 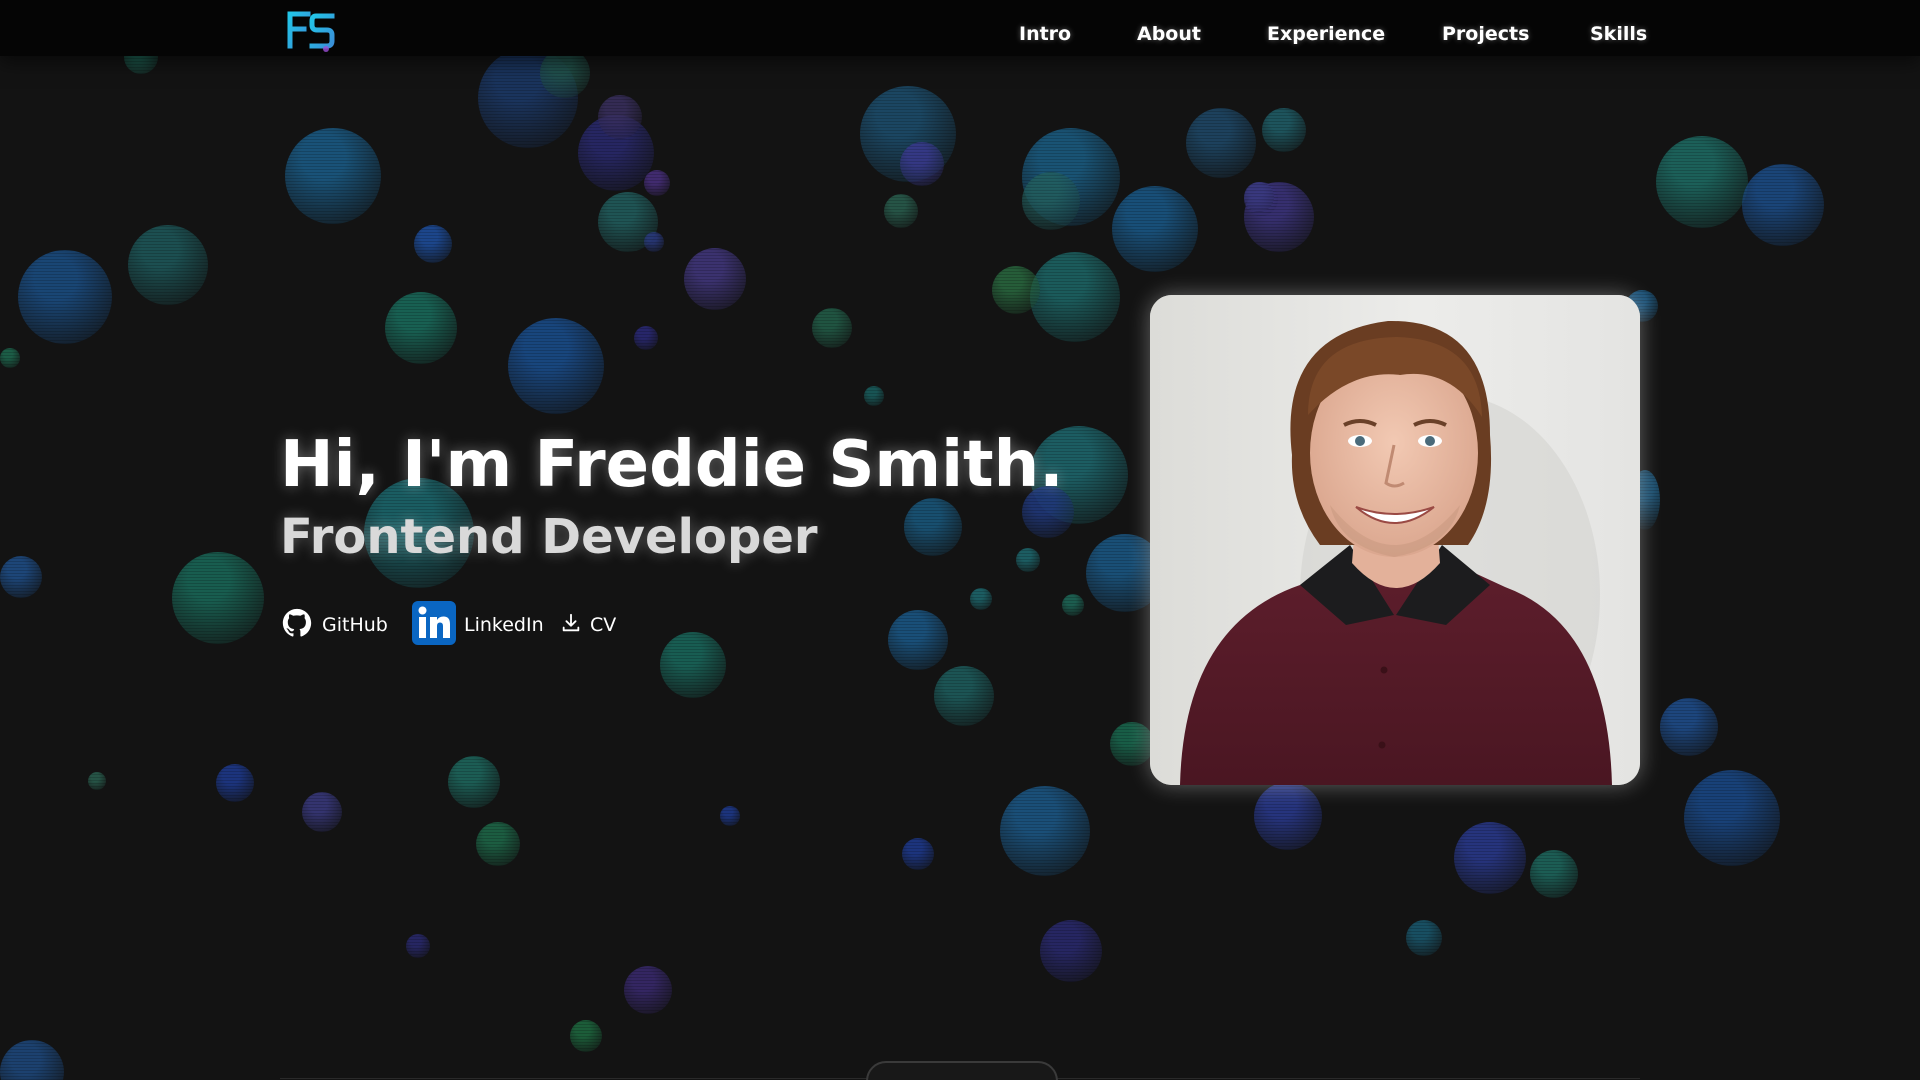 I want to click on github-icon, so click(x=297, y=625).